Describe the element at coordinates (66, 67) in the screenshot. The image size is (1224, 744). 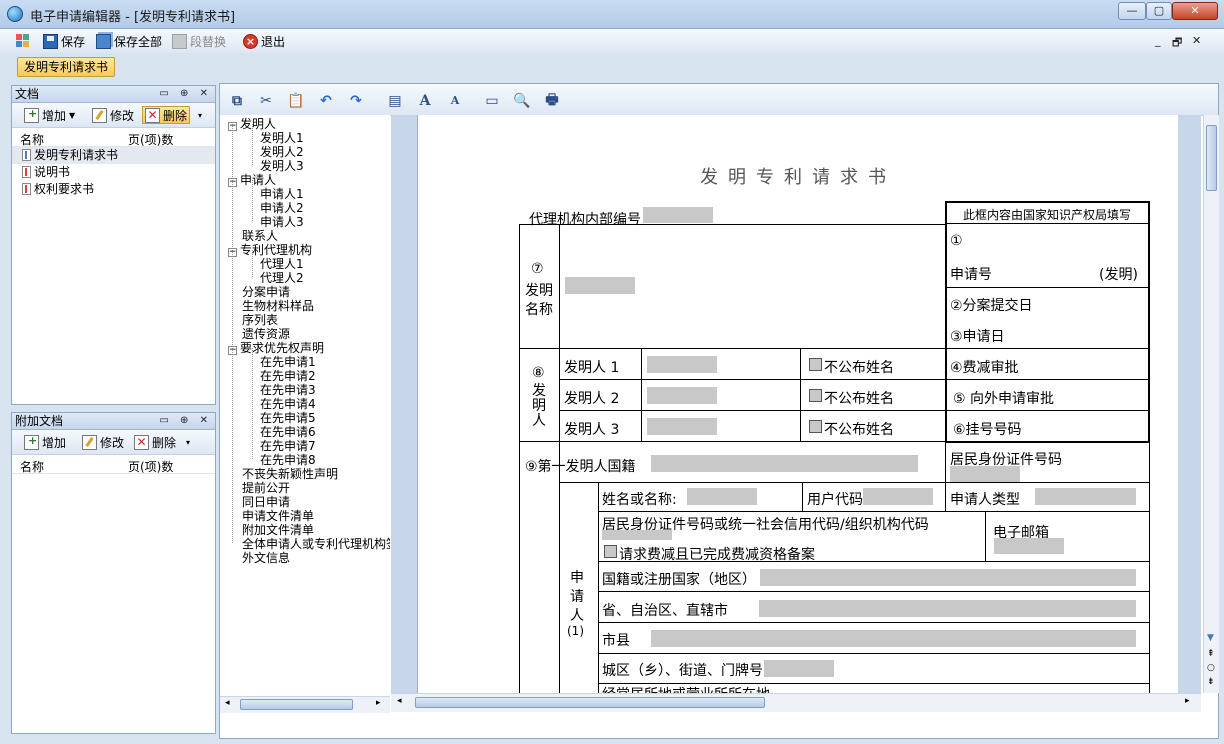
I see `tab-invention-request: 发明专利请求书` at that location.